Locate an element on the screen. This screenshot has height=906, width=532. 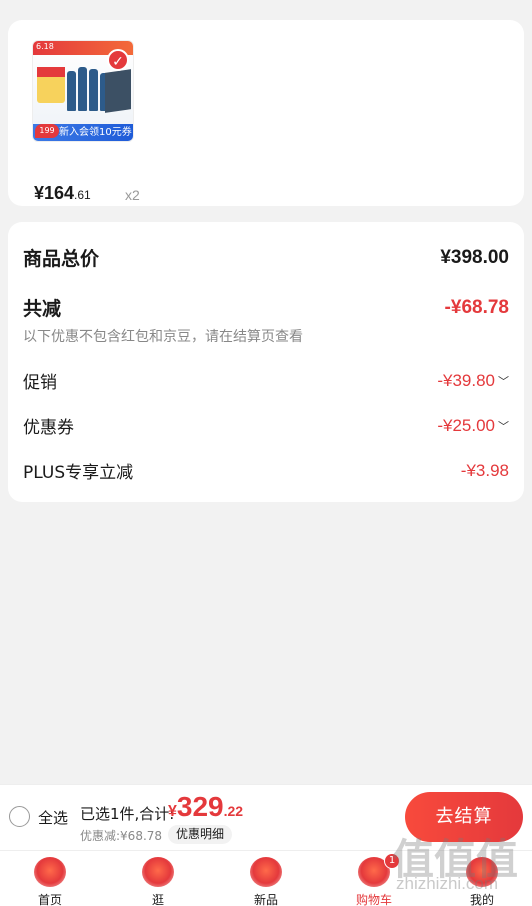
total-price-int: 329 is located at coordinates (200, 806).